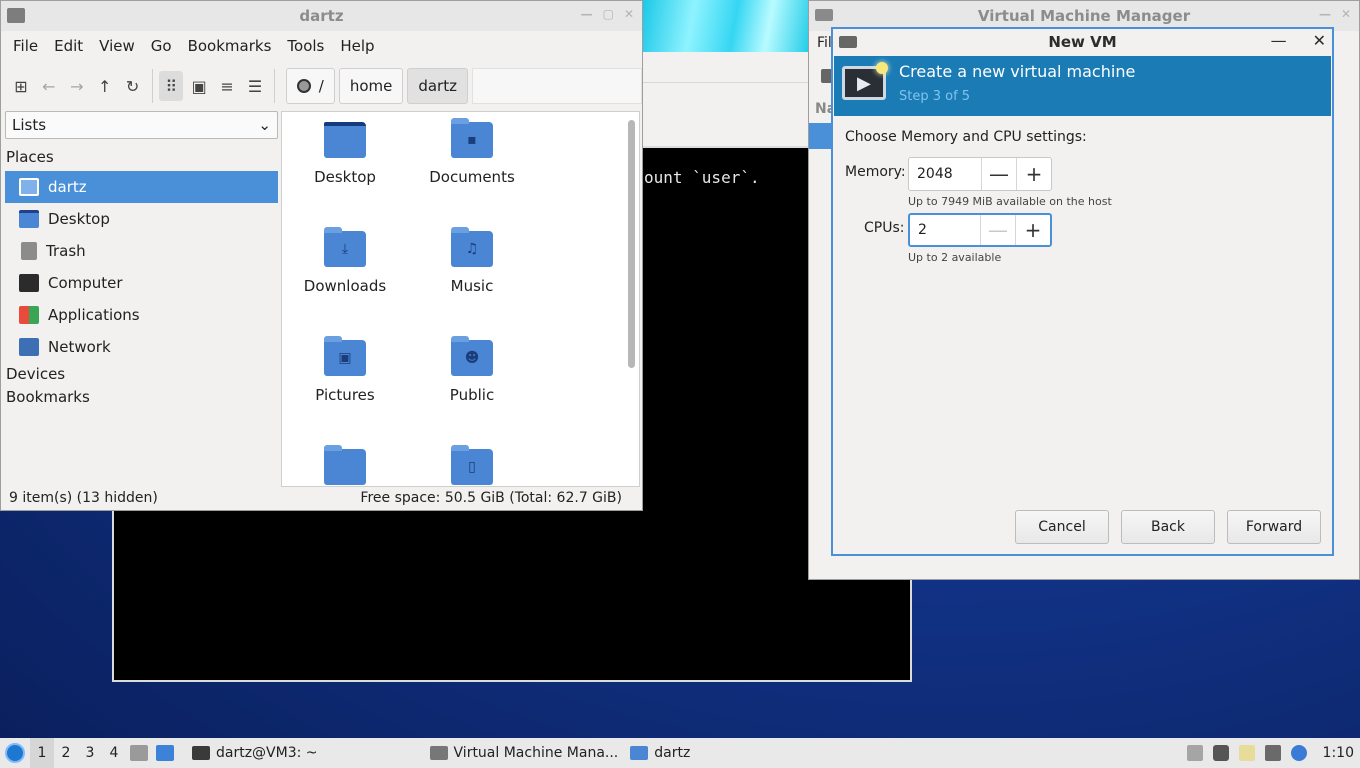 The height and width of the screenshot is (768, 1360). I want to click on clock: 1:10, so click(1338, 753).